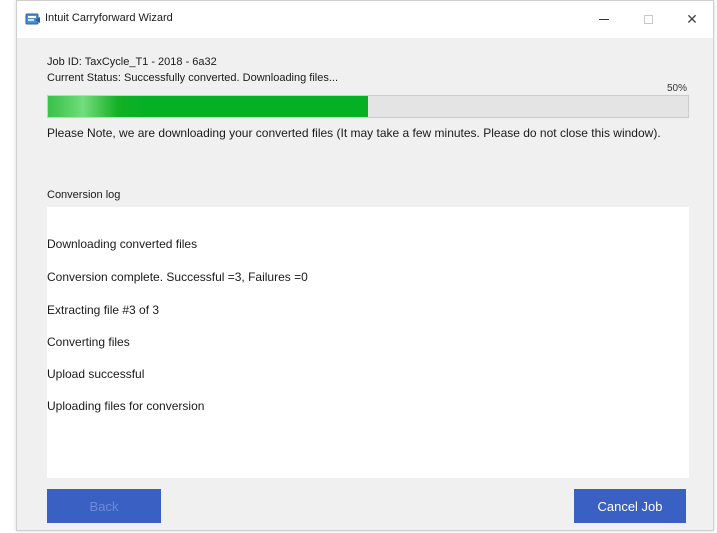 The image size is (717, 533). What do you see at coordinates (88, 342) in the screenshot?
I see `log-line: Converting files` at bounding box center [88, 342].